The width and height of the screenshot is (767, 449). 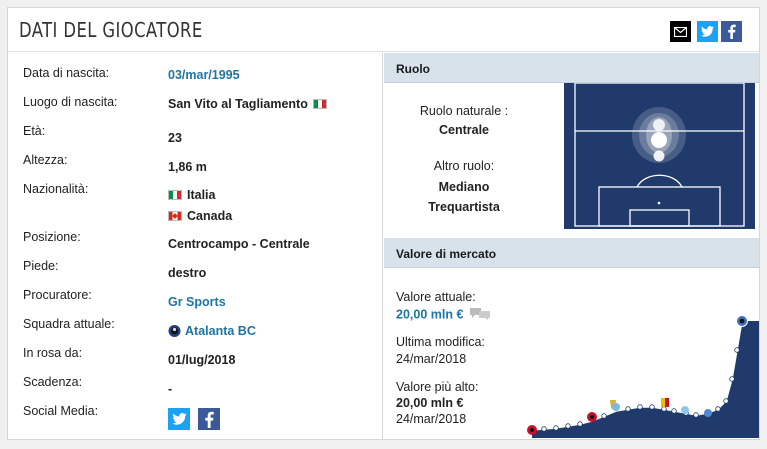 I want to click on market-value-heading: Valore di mercato, so click(x=571, y=253).